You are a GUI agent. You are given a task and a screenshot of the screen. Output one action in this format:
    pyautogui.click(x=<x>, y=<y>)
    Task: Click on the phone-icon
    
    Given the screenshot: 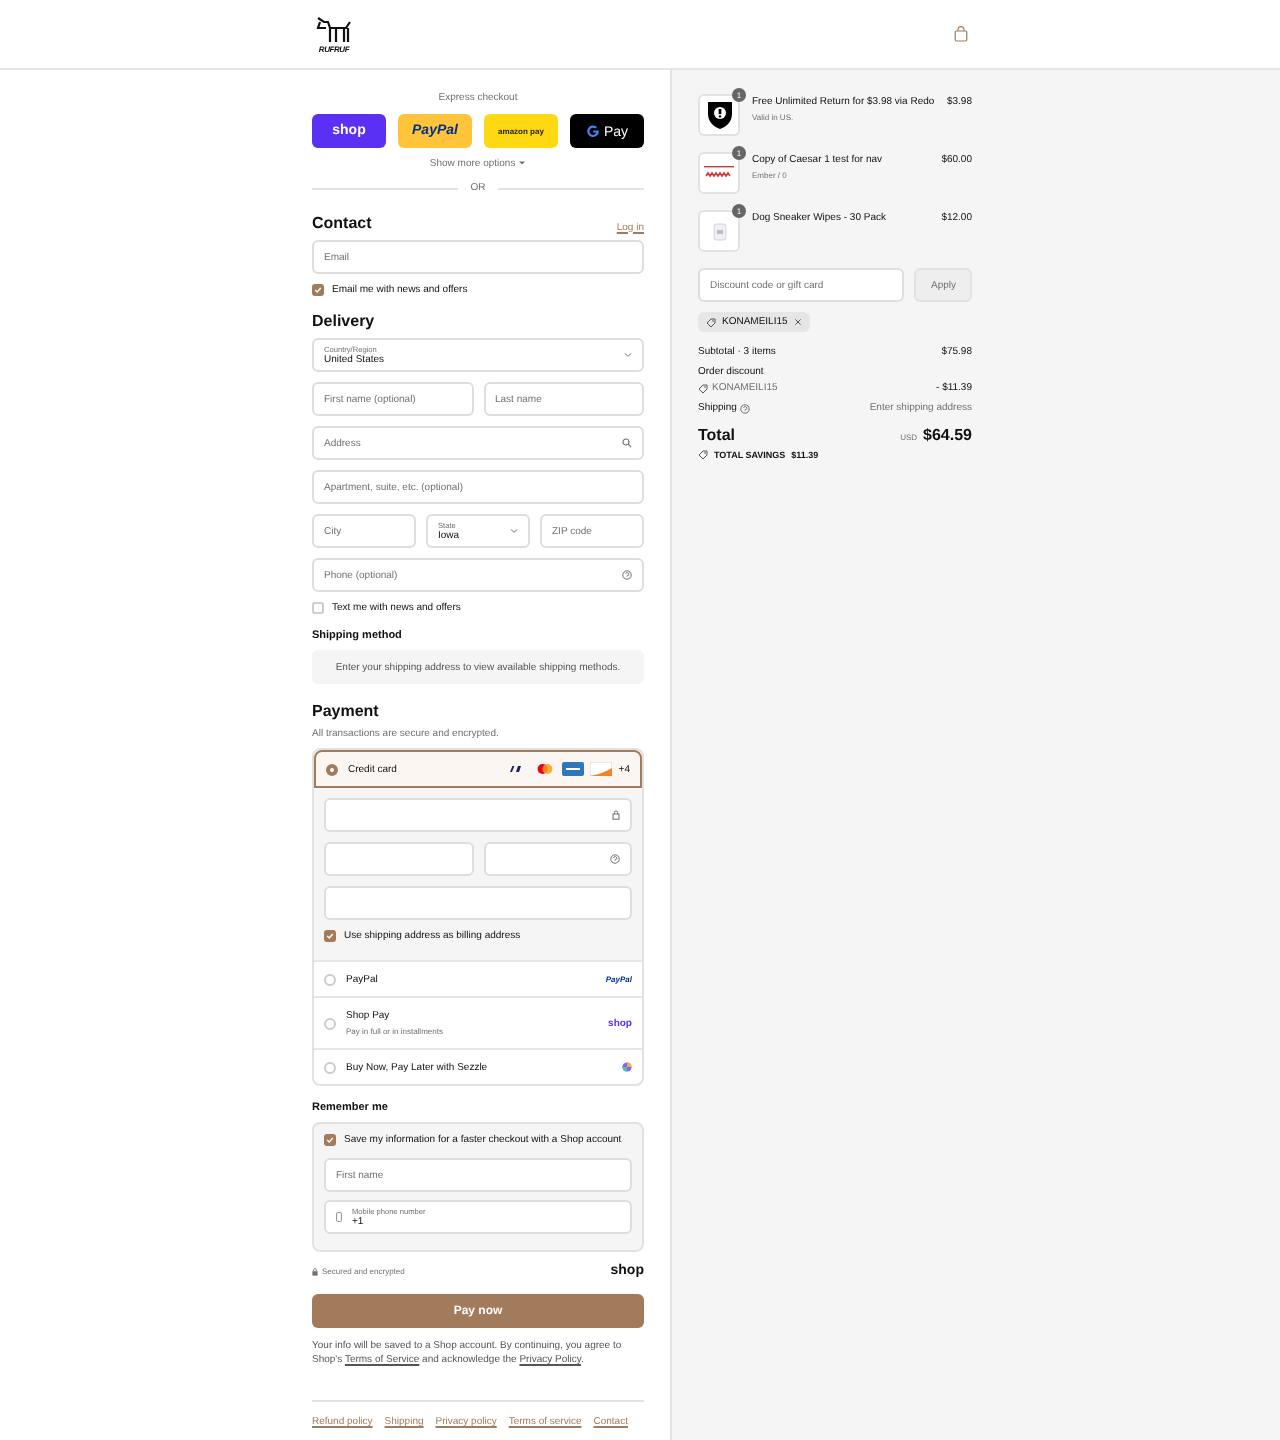 What is the action you would take?
    pyautogui.click(x=339, y=1217)
    